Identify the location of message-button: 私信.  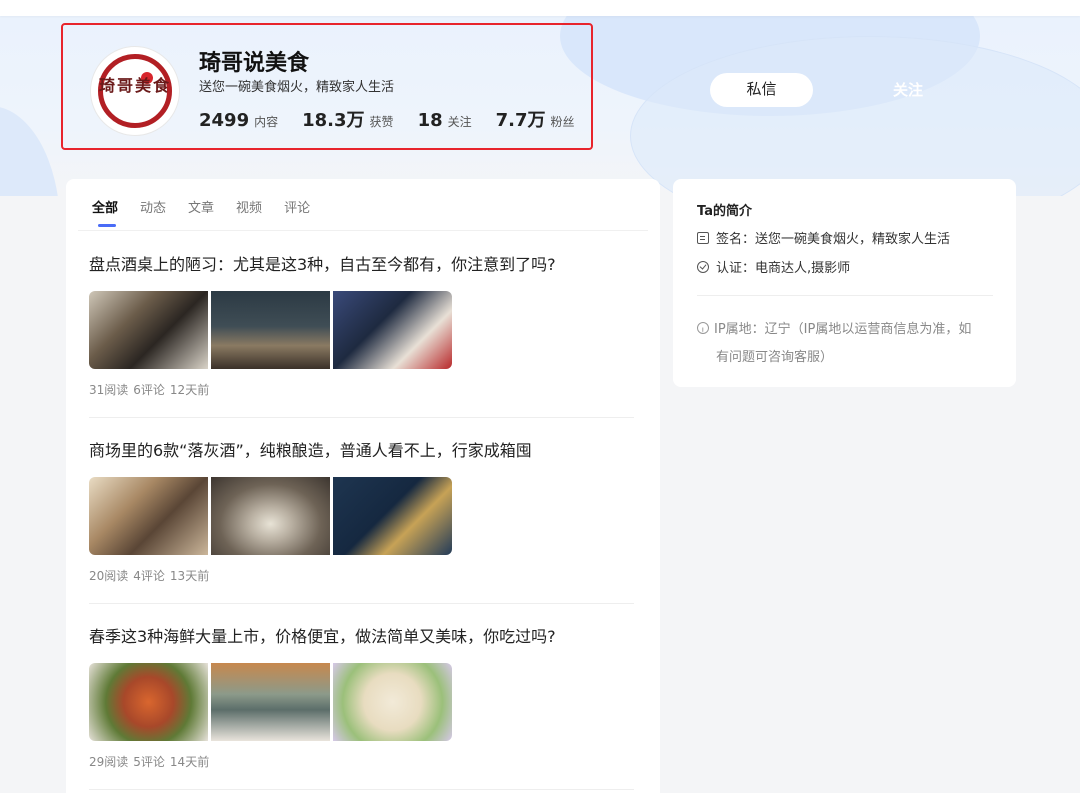
(761, 90).